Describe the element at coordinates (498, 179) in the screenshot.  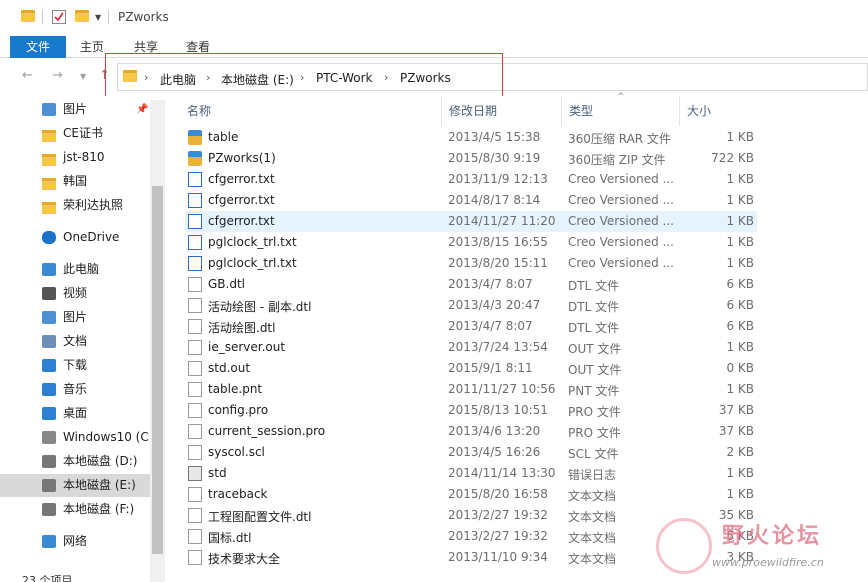
I see `file-date: 2013/11/9 12:13` at that location.